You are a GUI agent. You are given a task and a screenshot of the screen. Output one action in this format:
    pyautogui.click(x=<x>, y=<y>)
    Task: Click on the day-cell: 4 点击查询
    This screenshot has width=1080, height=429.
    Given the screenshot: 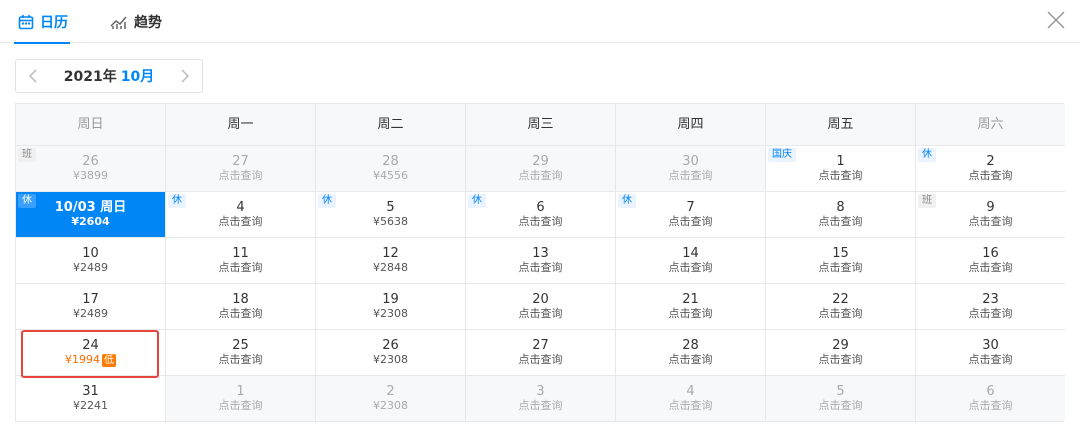 What is the action you would take?
    pyautogui.click(x=691, y=398)
    